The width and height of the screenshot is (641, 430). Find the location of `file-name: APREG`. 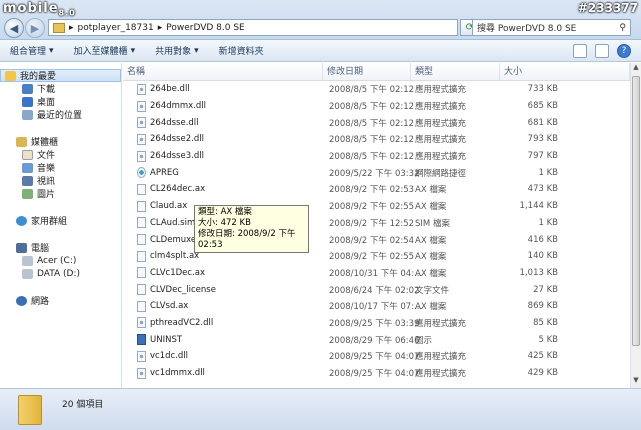

file-name: APREG is located at coordinates (164, 172).